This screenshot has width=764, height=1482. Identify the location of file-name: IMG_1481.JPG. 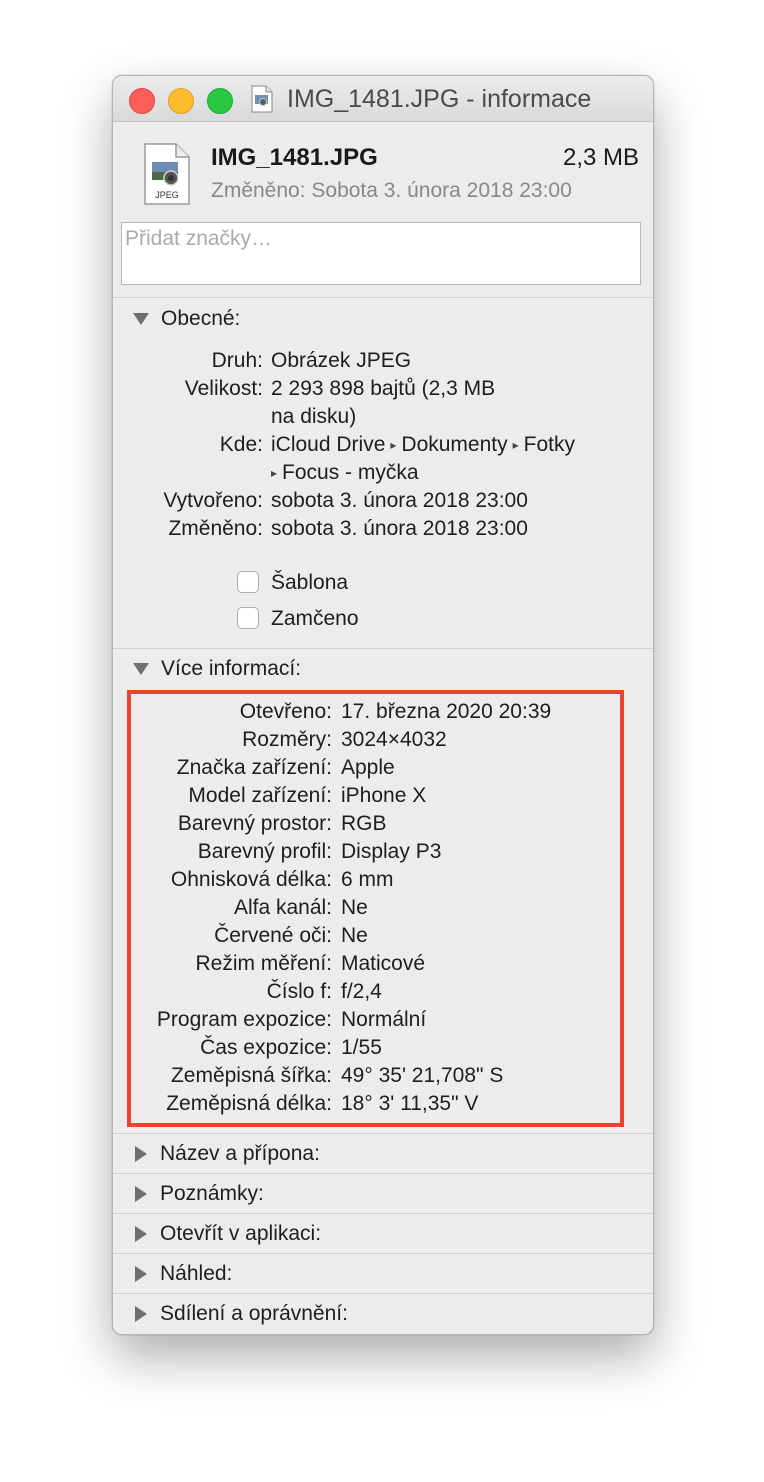
(294, 157).